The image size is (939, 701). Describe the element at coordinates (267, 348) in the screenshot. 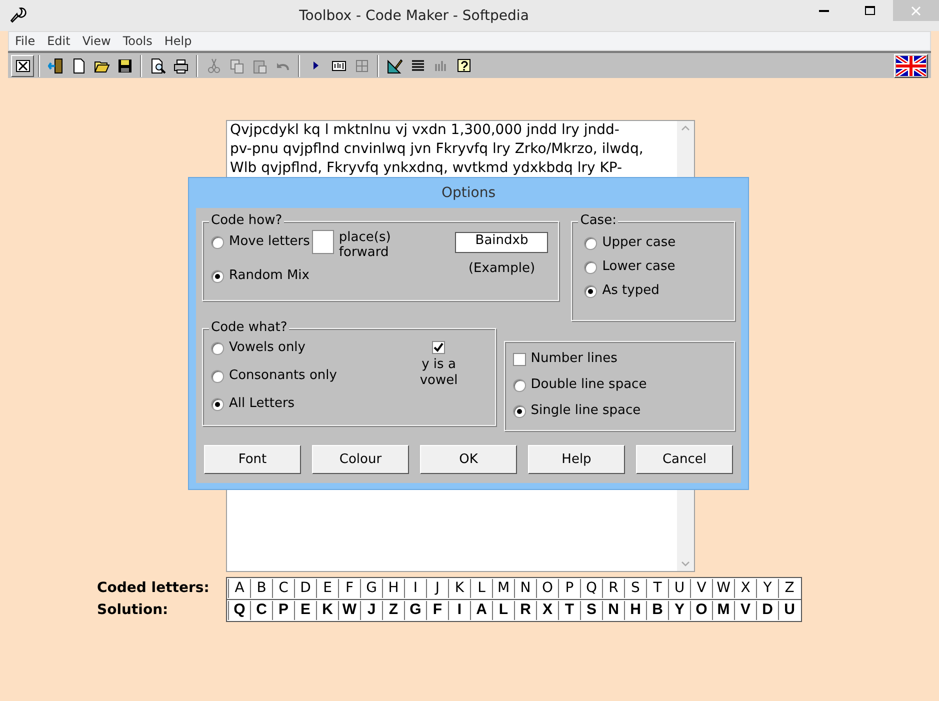

I see `option-label: Vowels only` at that location.